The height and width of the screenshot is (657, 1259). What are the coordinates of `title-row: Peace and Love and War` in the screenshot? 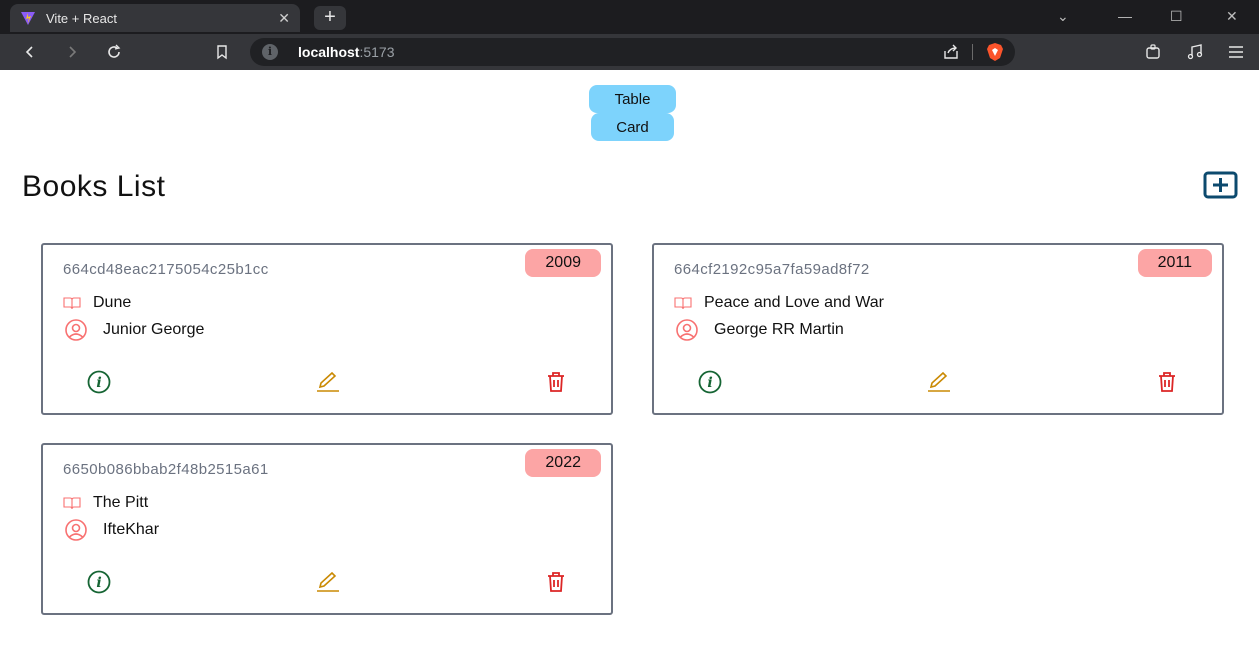 It's located at (779, 303).